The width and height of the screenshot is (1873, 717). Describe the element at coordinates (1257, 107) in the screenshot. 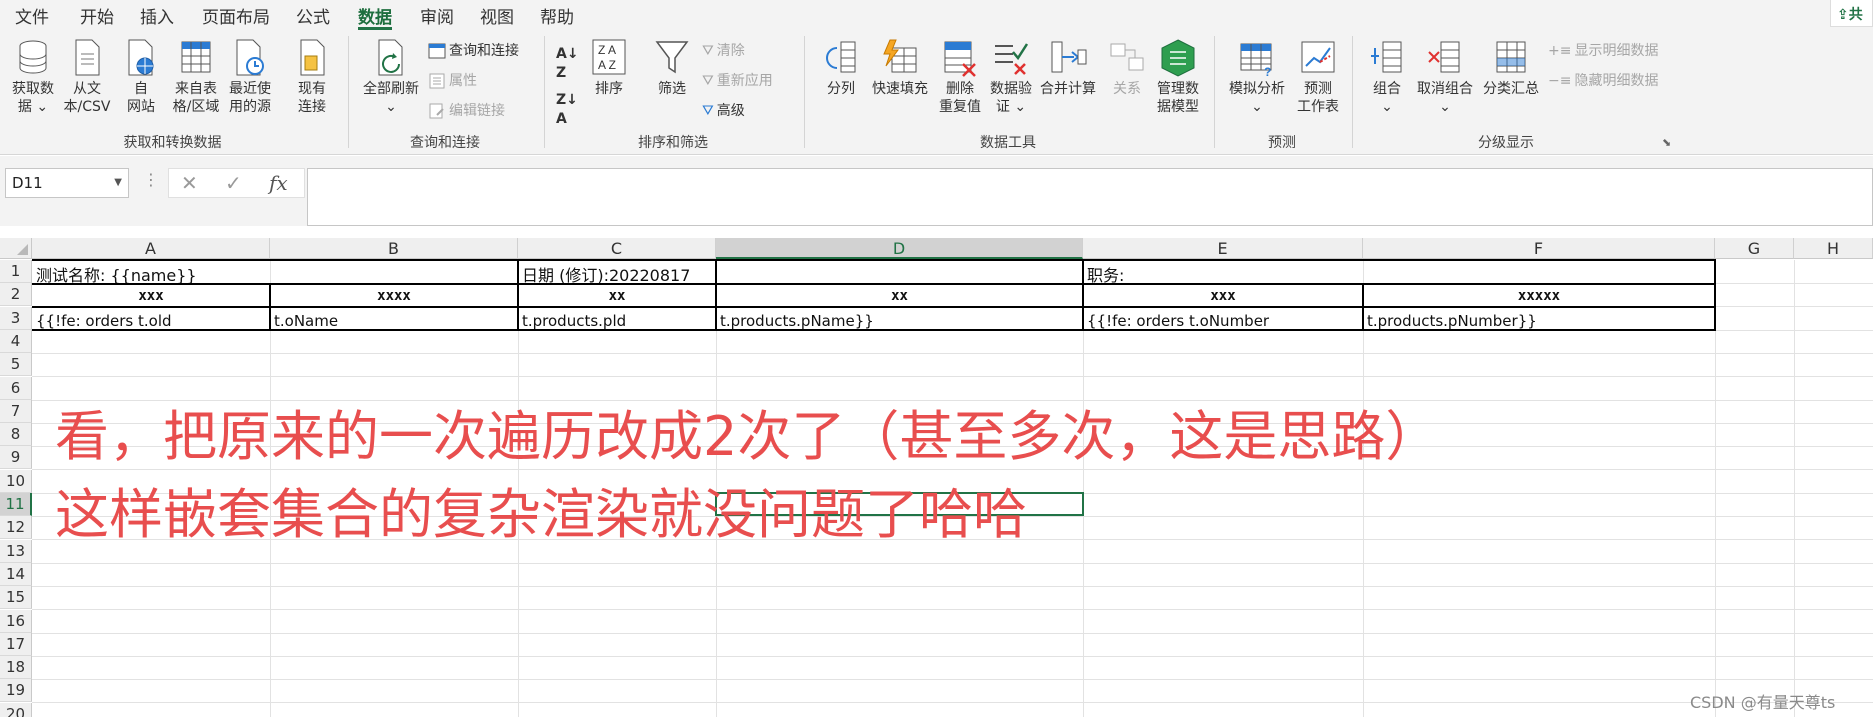

I see `chevron-down-icon: ⌄` at that location.